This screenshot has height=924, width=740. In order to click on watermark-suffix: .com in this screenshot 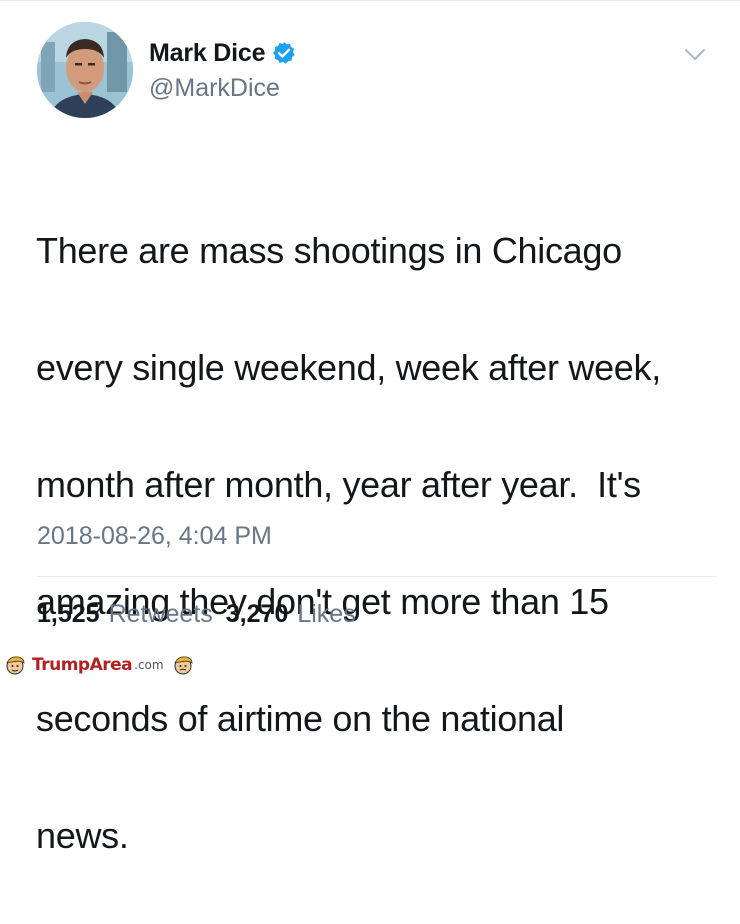, I will do `click(149, 665)`.